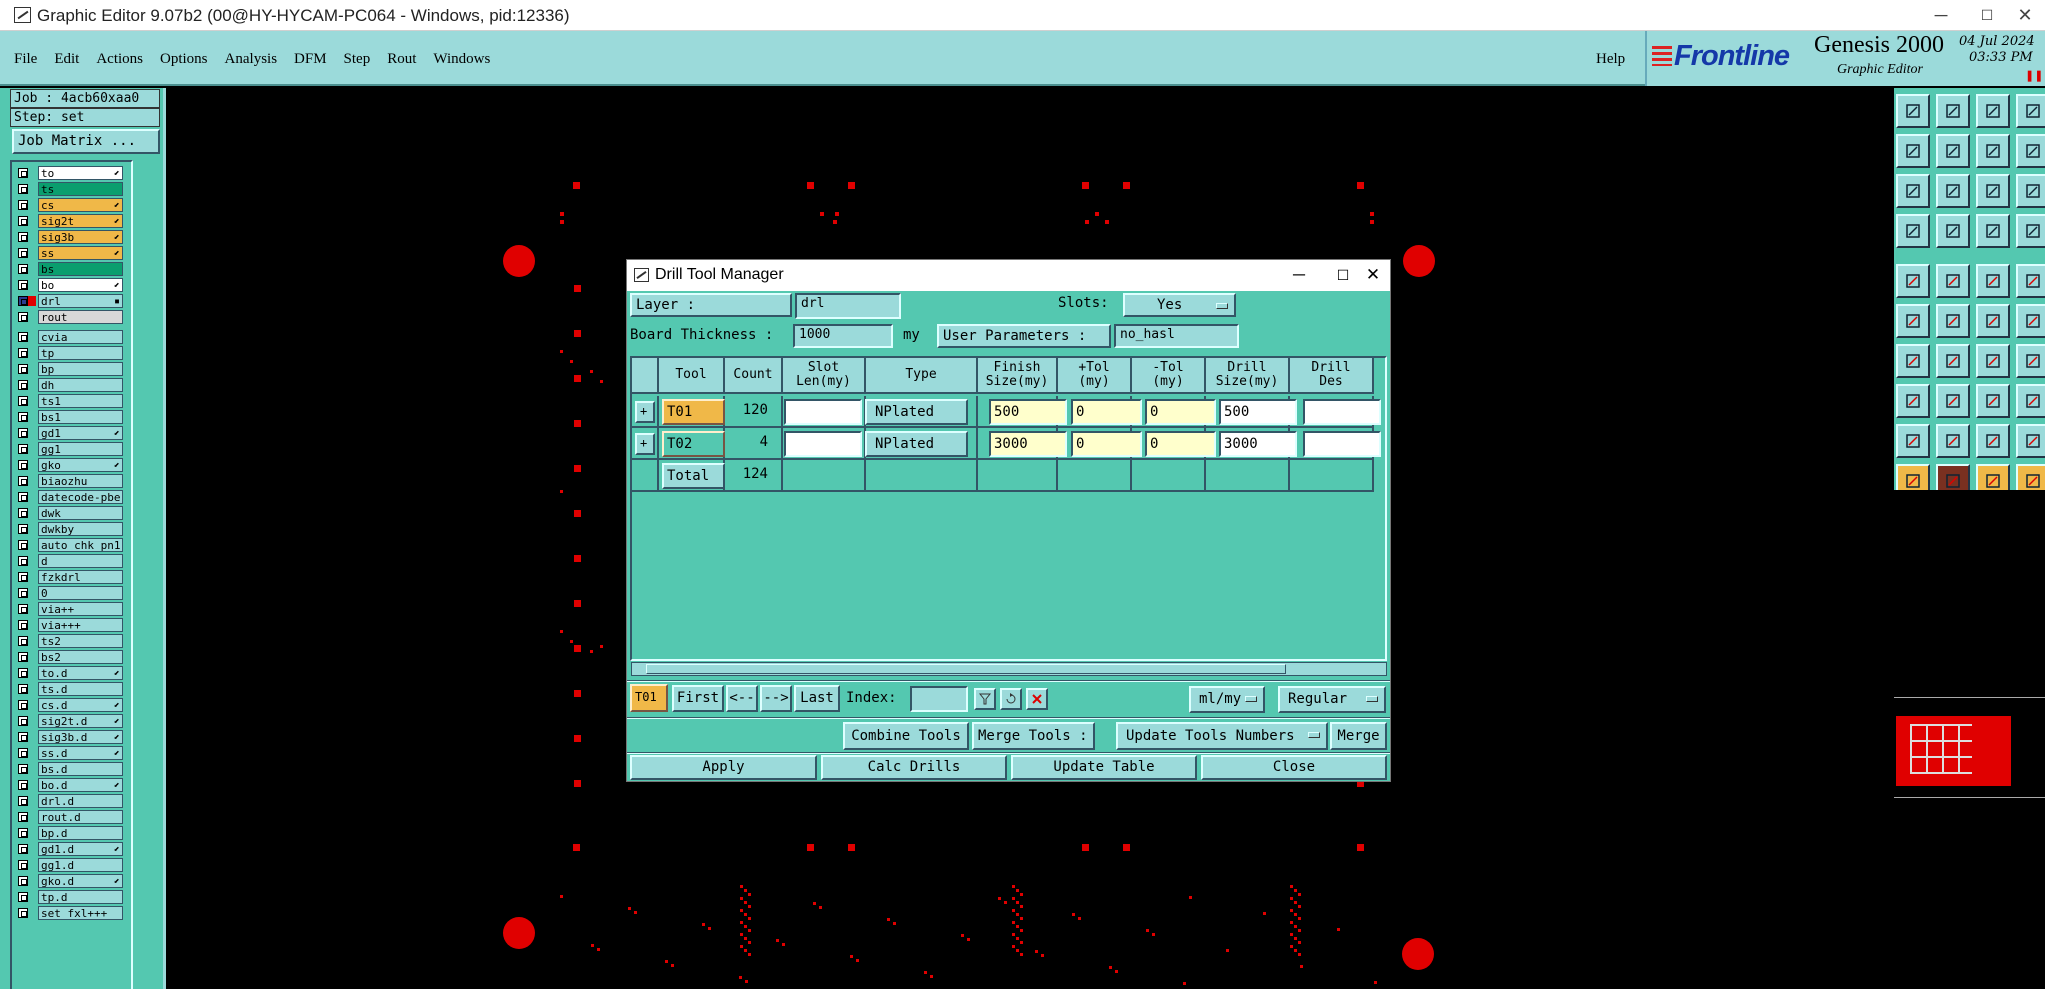  I want to click on menu-analysis: Analysis, so click(251, 59).